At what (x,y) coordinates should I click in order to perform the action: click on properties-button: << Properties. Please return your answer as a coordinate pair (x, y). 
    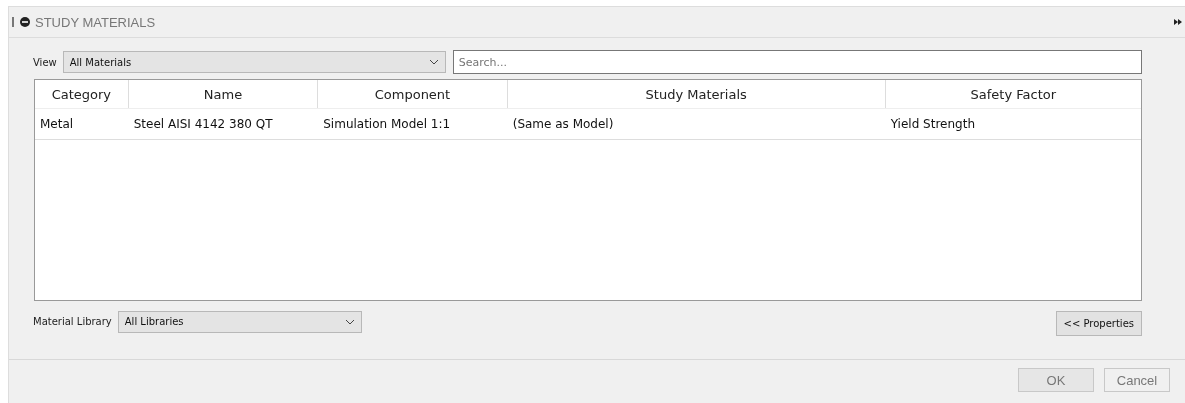
    Looking at the image, I should click on (1098, 323).